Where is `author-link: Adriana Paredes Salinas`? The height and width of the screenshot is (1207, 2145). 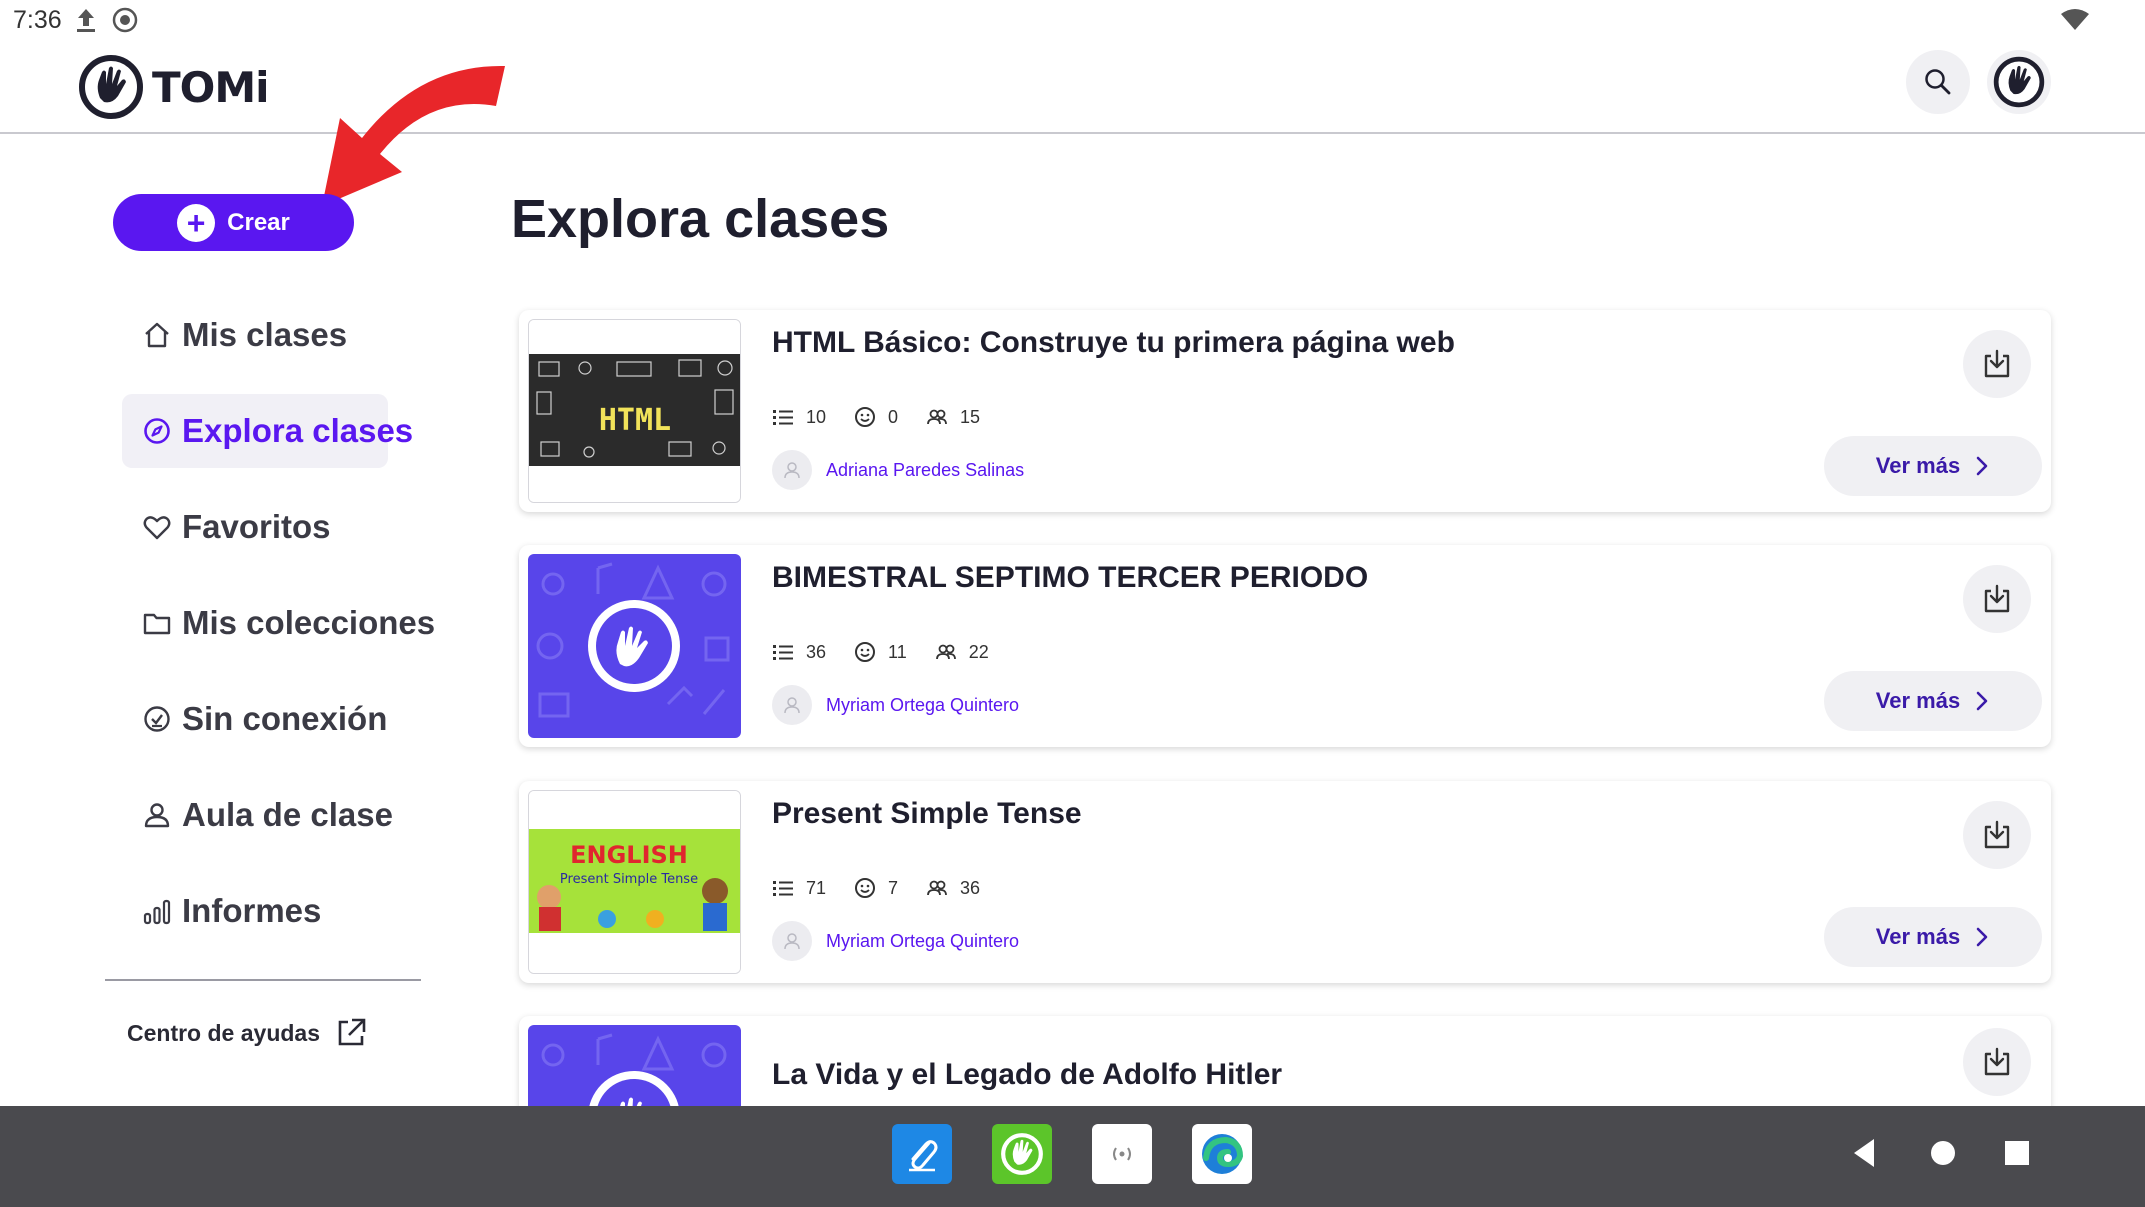 author-link: Adriana Paredes Salinas is located at coordinates (898, 470).